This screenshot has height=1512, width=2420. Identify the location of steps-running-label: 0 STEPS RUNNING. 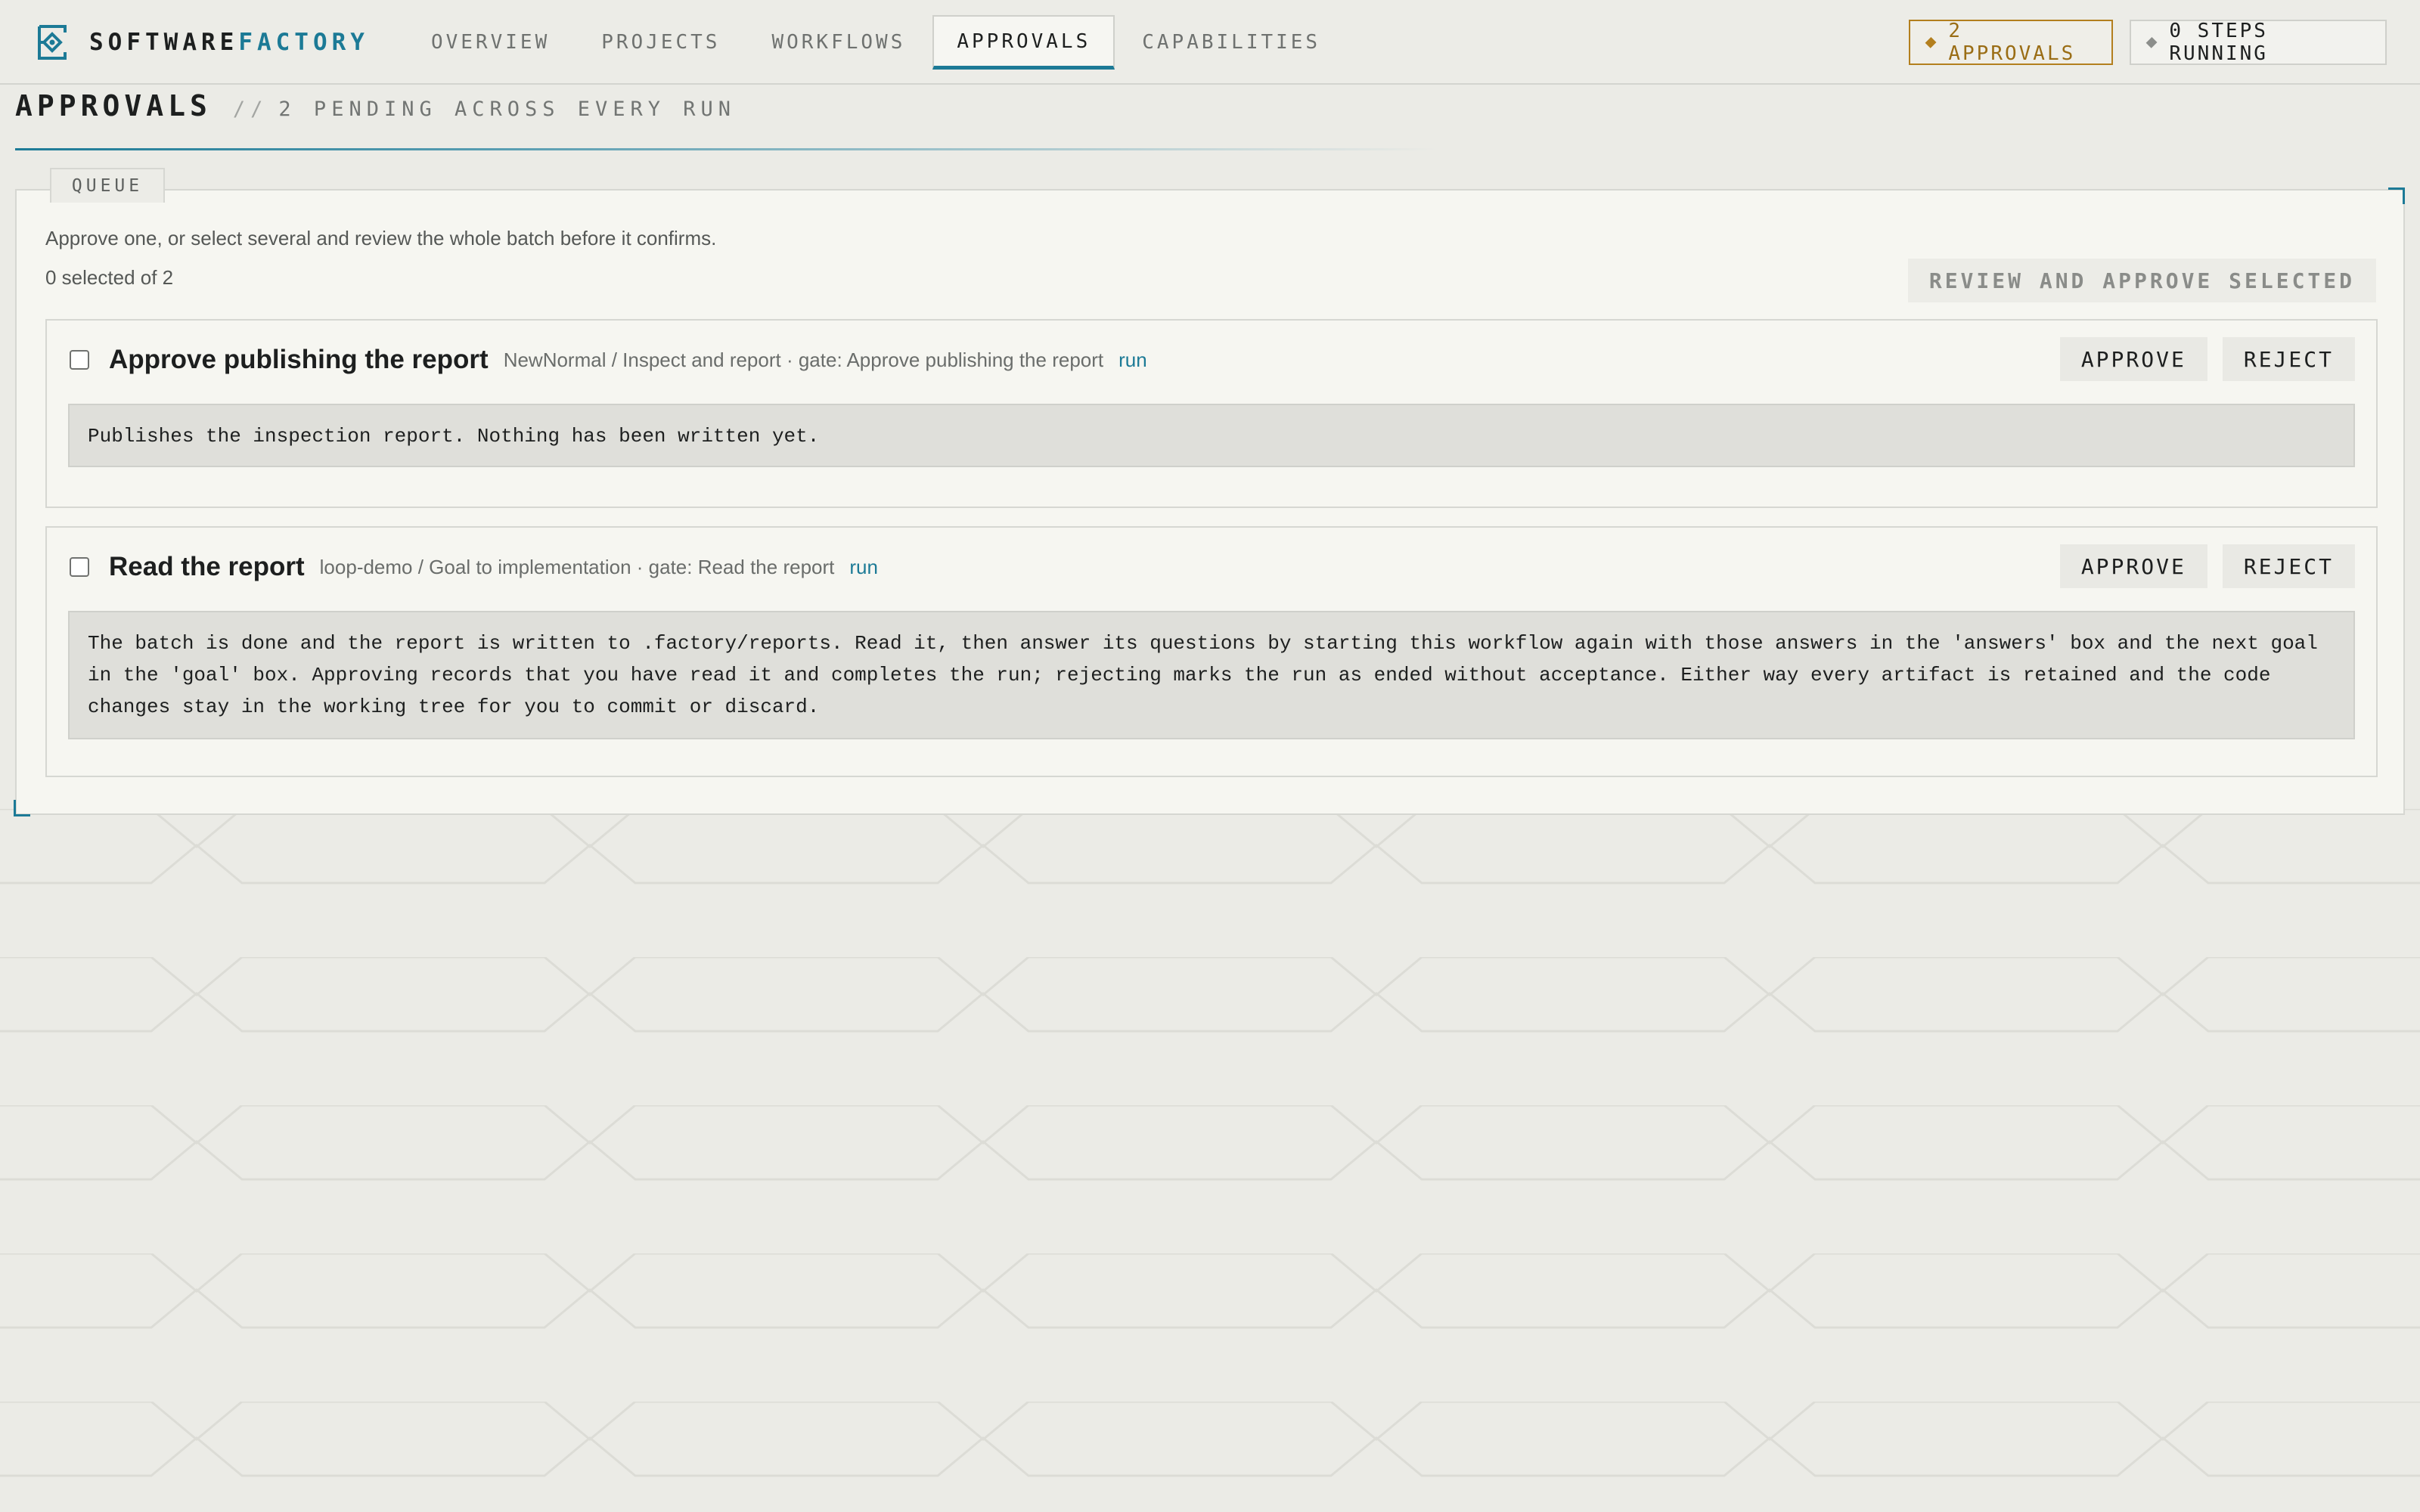
(2218, 42).